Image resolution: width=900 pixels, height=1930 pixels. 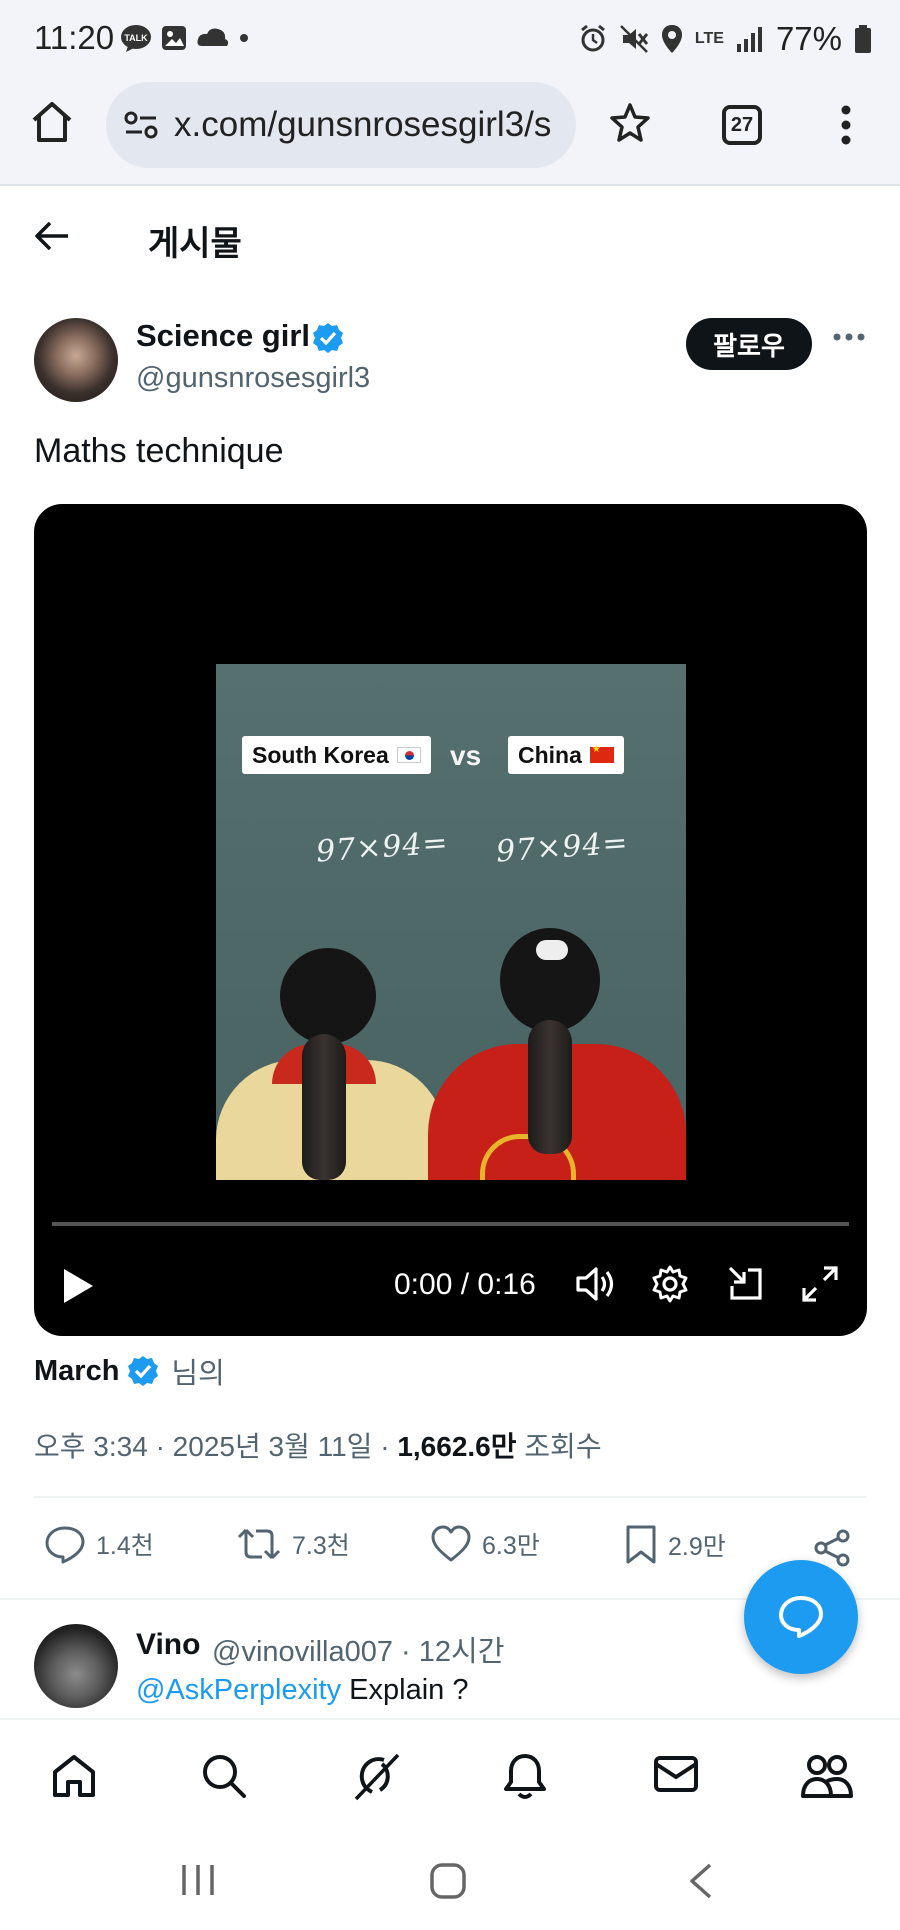 I want to click on video-frame: South Korea vs China 97×94= 97×94=, so click(x=451, y=922).